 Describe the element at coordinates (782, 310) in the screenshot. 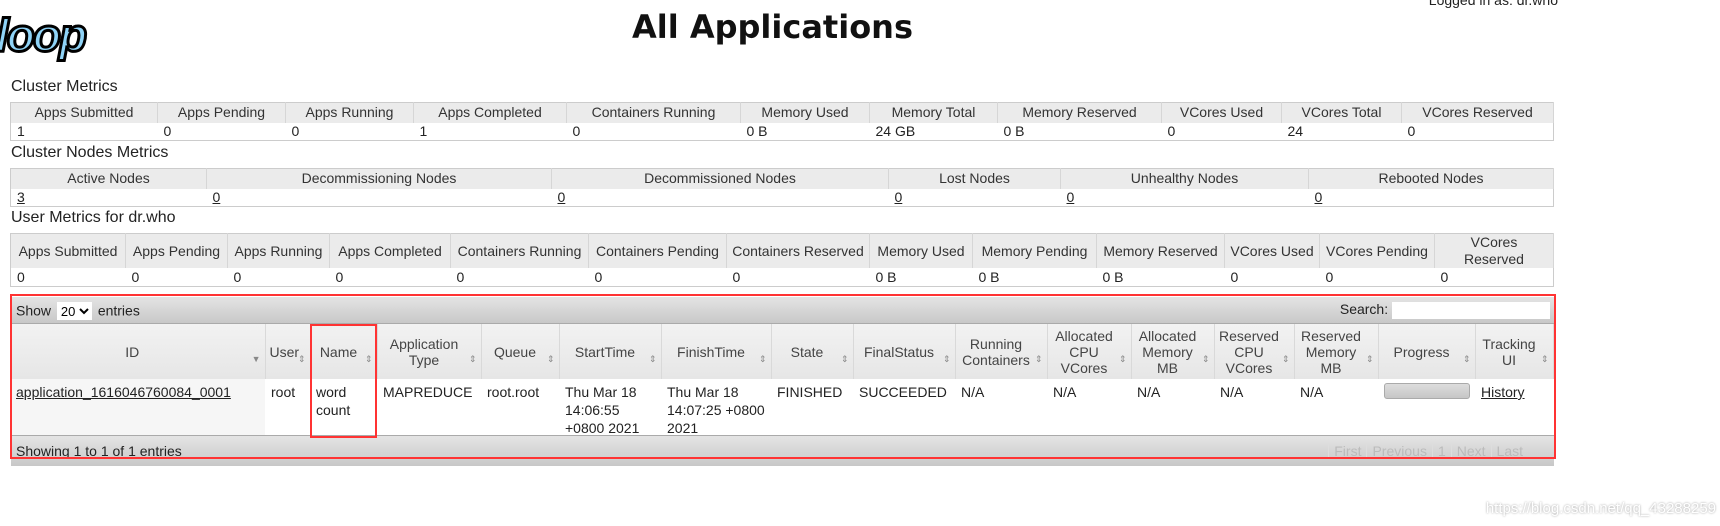

I see `table-toolbar: Show 20 entries Search:` at that location.